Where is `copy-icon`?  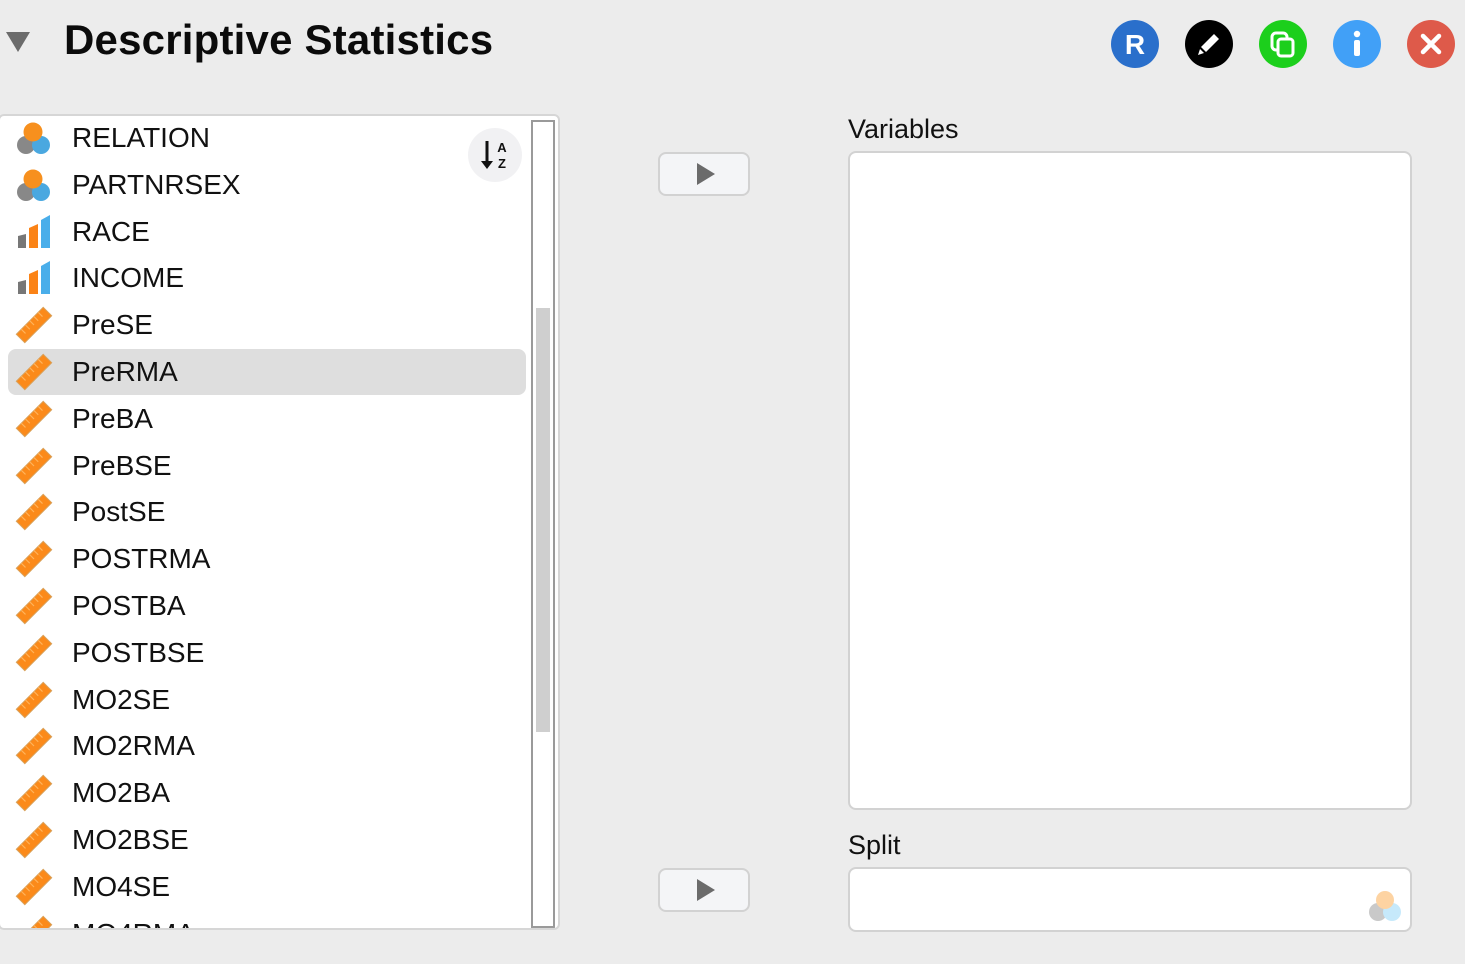 copy-icon is located at coordinates (1282, 44).